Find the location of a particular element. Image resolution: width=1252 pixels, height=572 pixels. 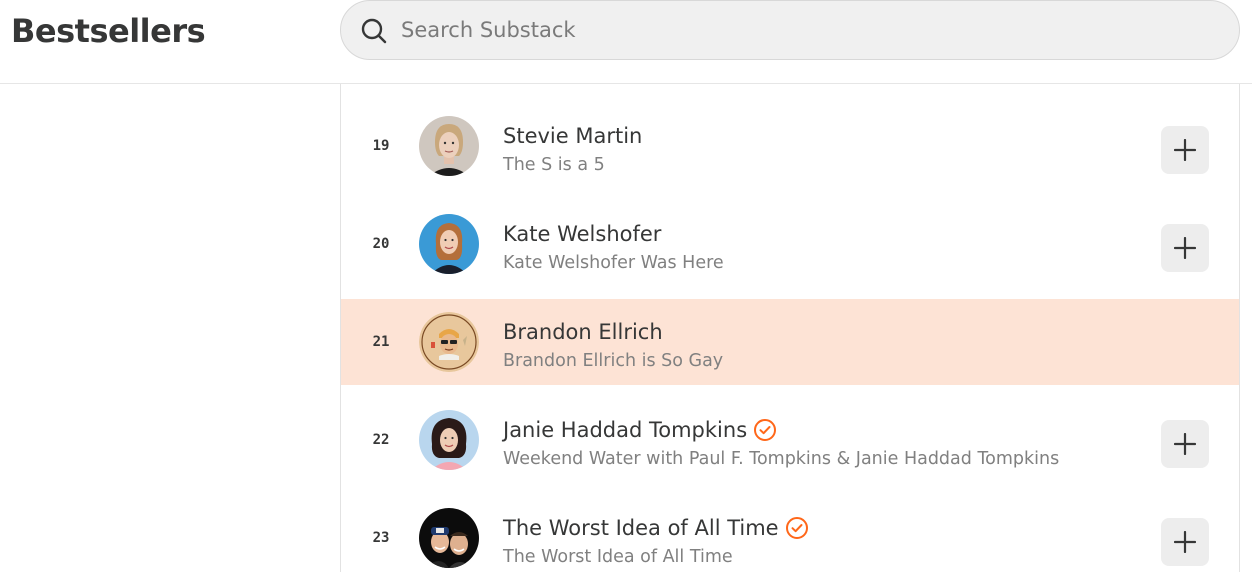

page-title: Bestsellers is located at coordinates (108, 31).